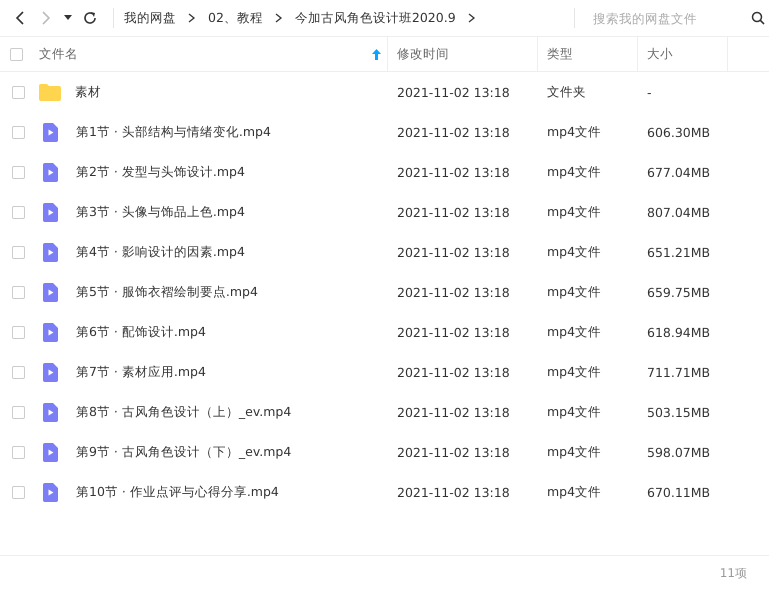  Describe the element at coordinates (592, 54) in the screenshot. I see `column-header: 类型` at that location.